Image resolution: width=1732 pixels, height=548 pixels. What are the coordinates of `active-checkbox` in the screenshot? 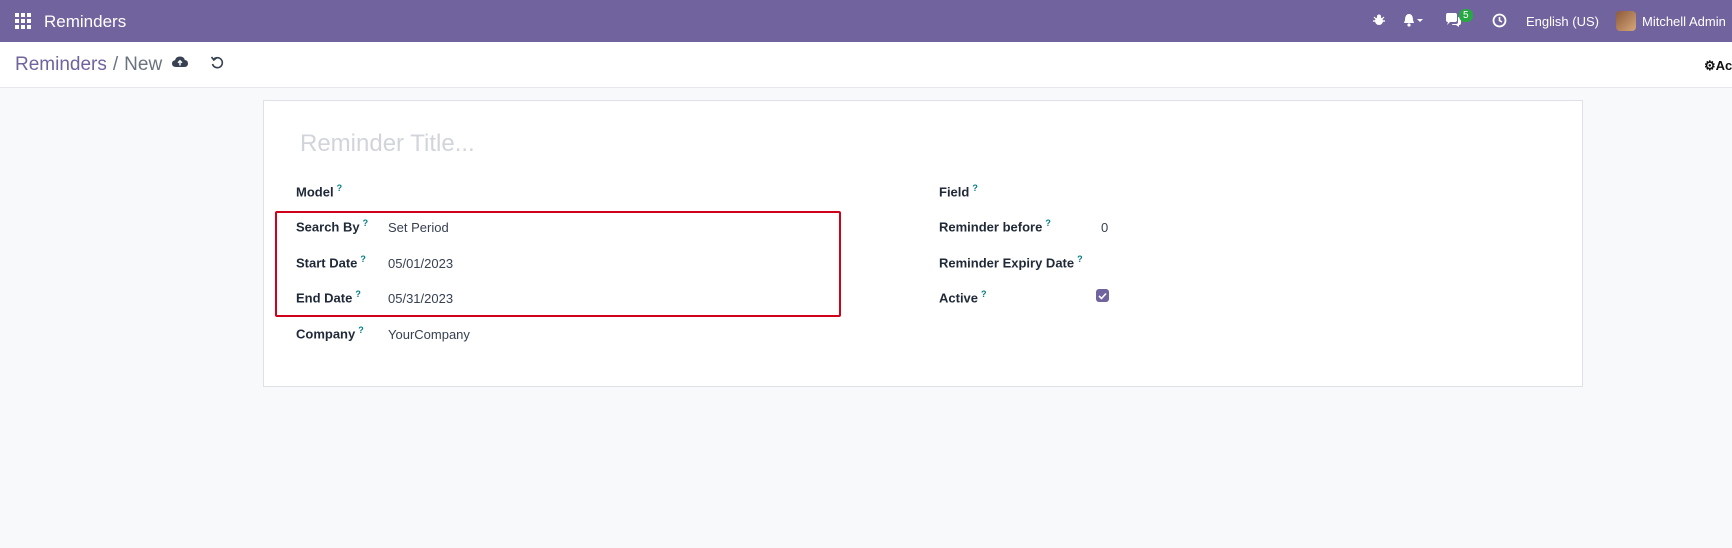 It's located at (1102, 295).